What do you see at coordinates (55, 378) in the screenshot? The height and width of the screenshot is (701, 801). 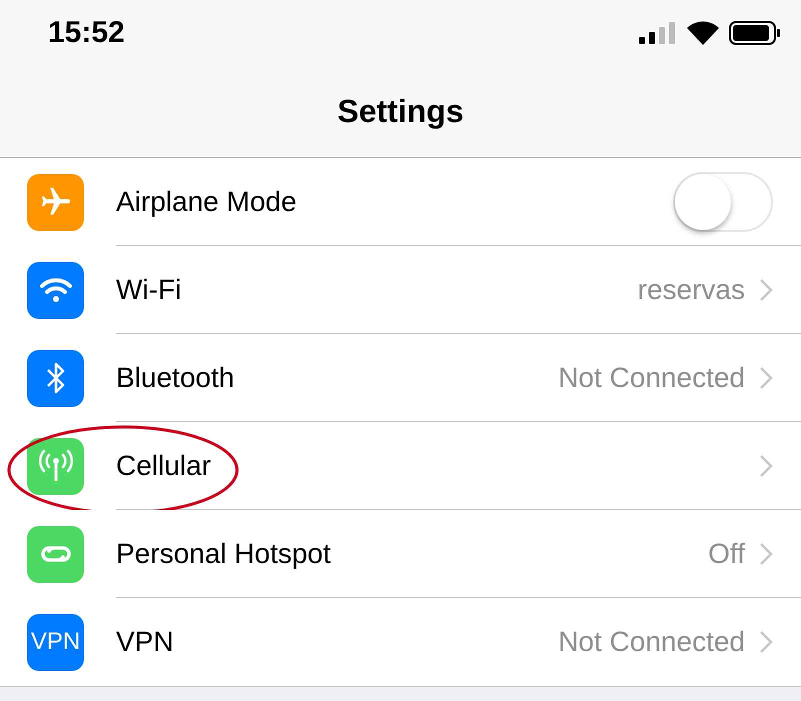 I see `bluetooth-icon` at bounding box center [55, 378].